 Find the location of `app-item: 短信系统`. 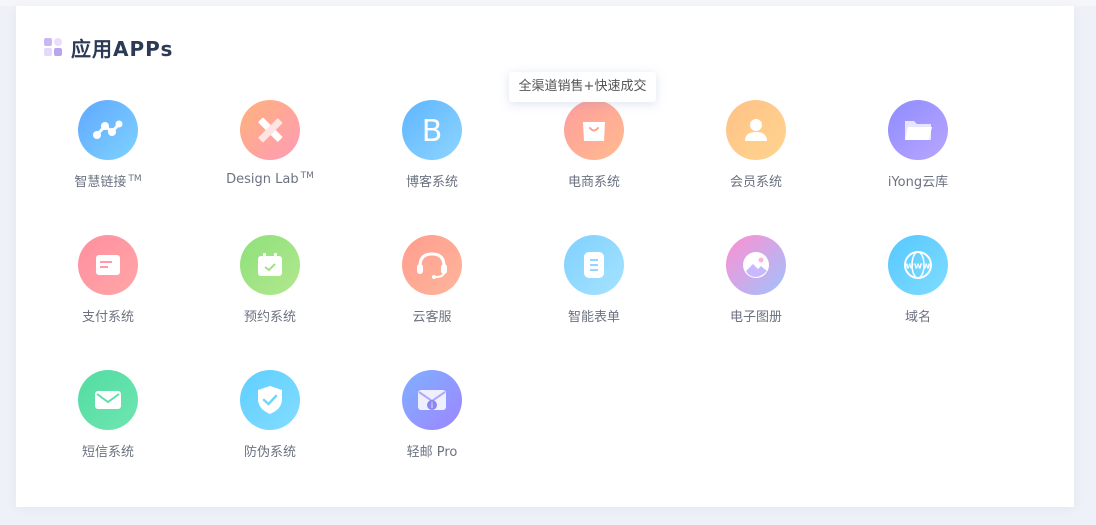

app-item: 短信系统 is located at coordinates (108, 425).